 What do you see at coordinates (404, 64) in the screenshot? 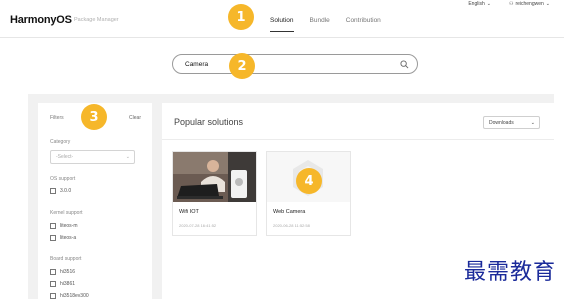
I see `search-icon` at bounding box center [404, 64].